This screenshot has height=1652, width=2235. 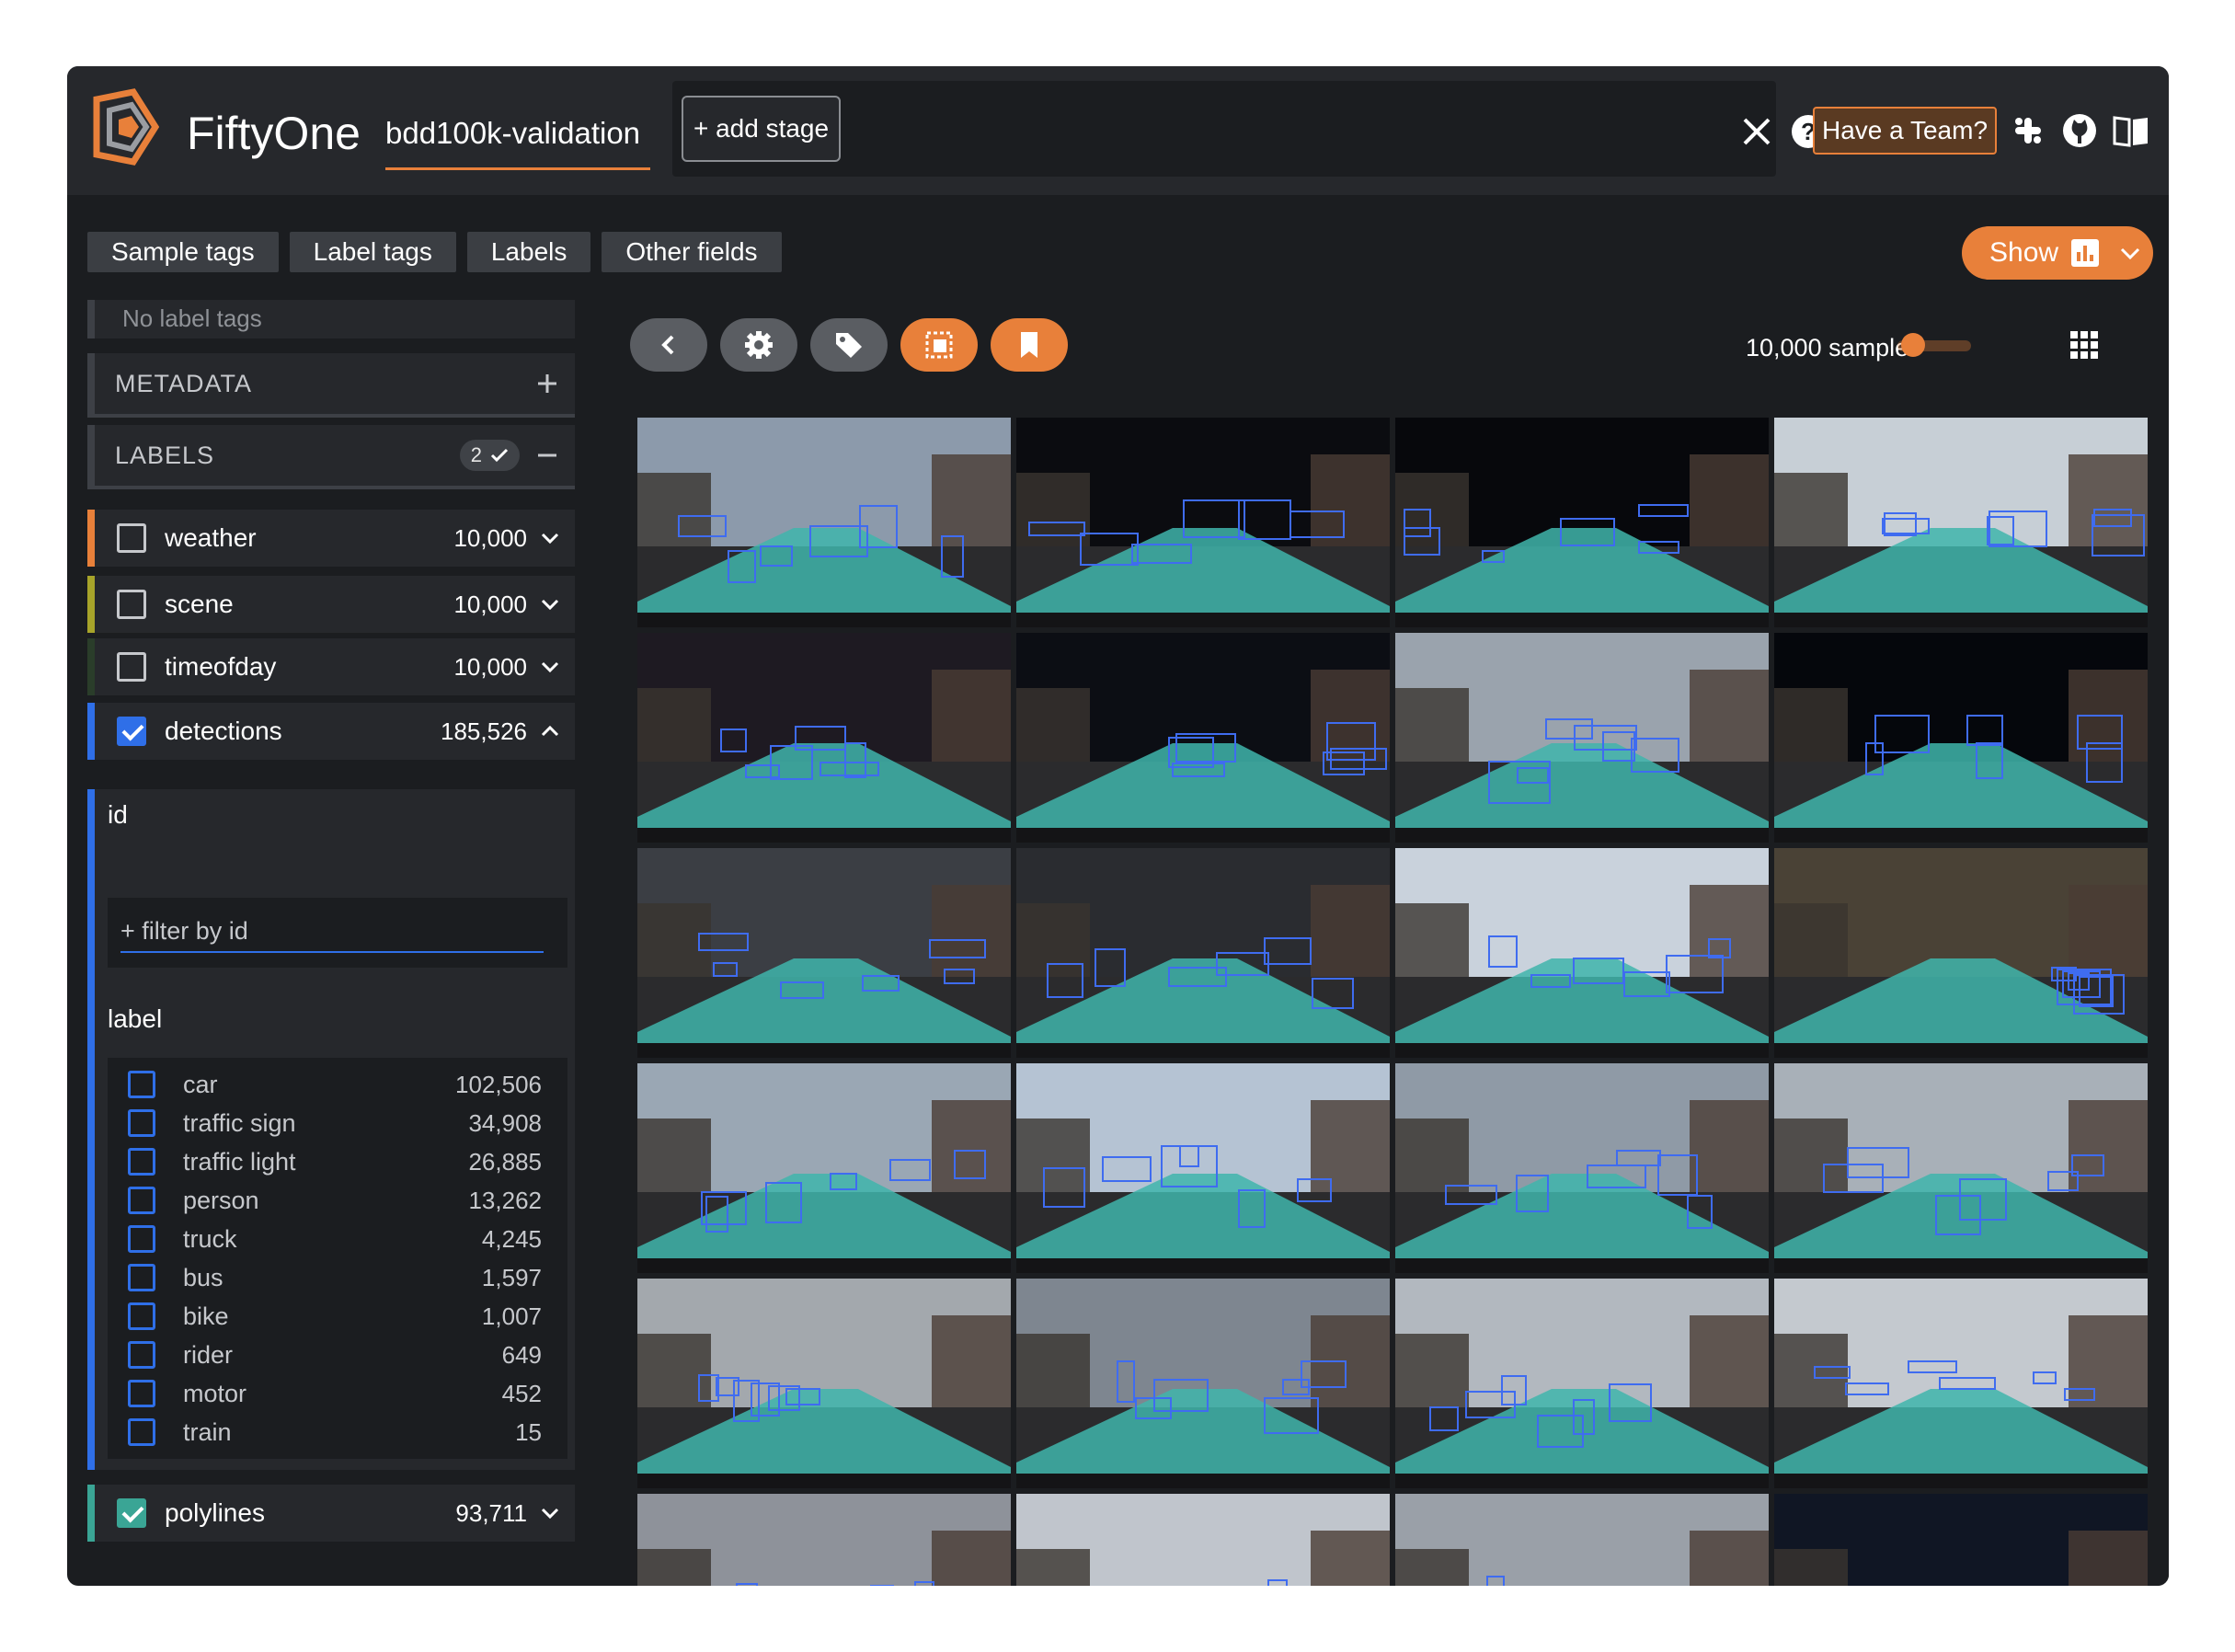 What do you see at coordinates (1913, 345) in the screenshot?
I see `zoom-slider-handle` at bounding box center [1913, 345].